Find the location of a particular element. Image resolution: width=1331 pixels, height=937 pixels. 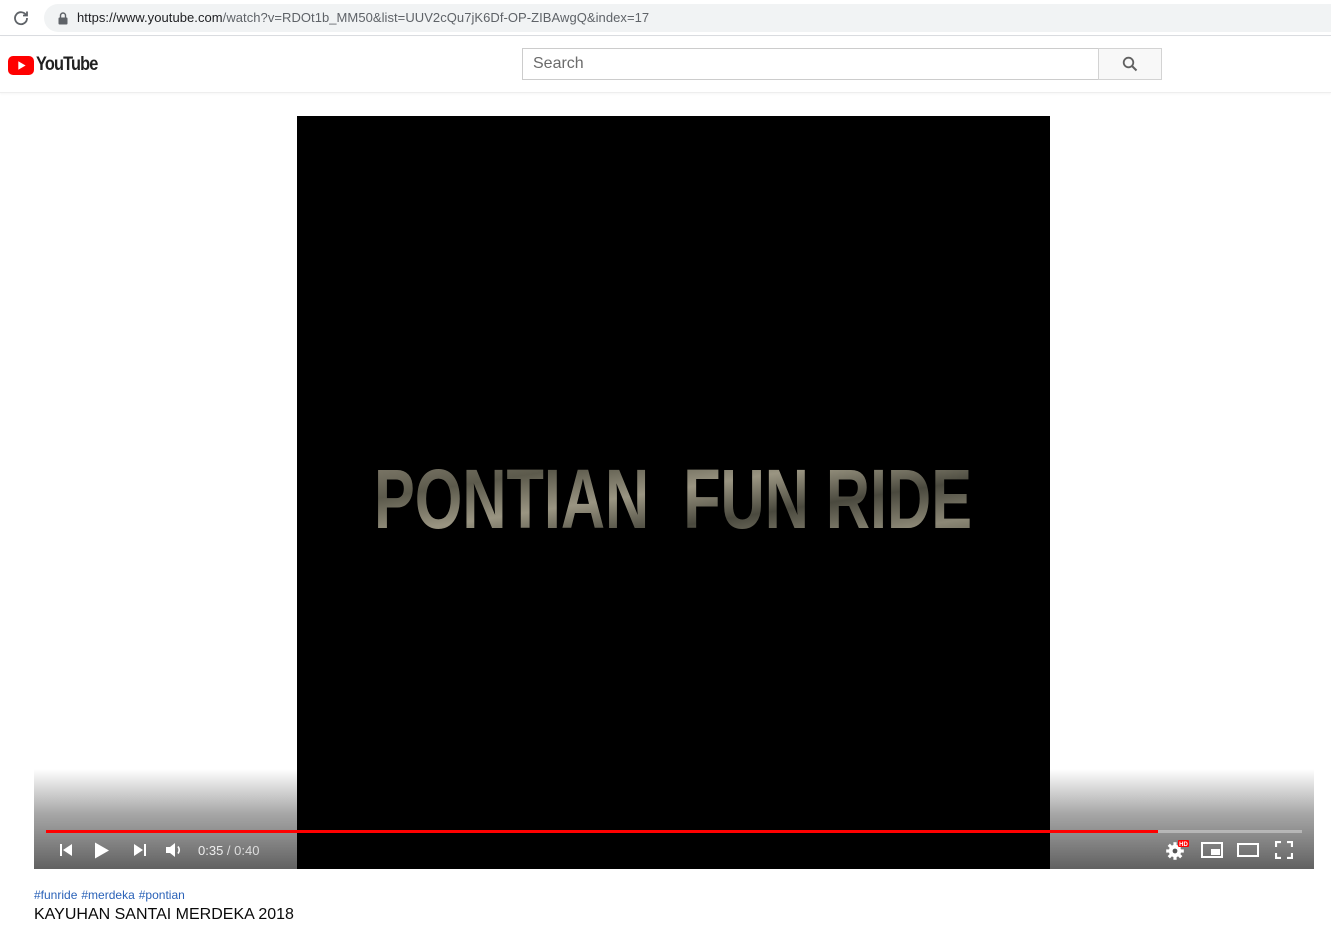

skip-previous-icon is located at coordinates (66, 850).